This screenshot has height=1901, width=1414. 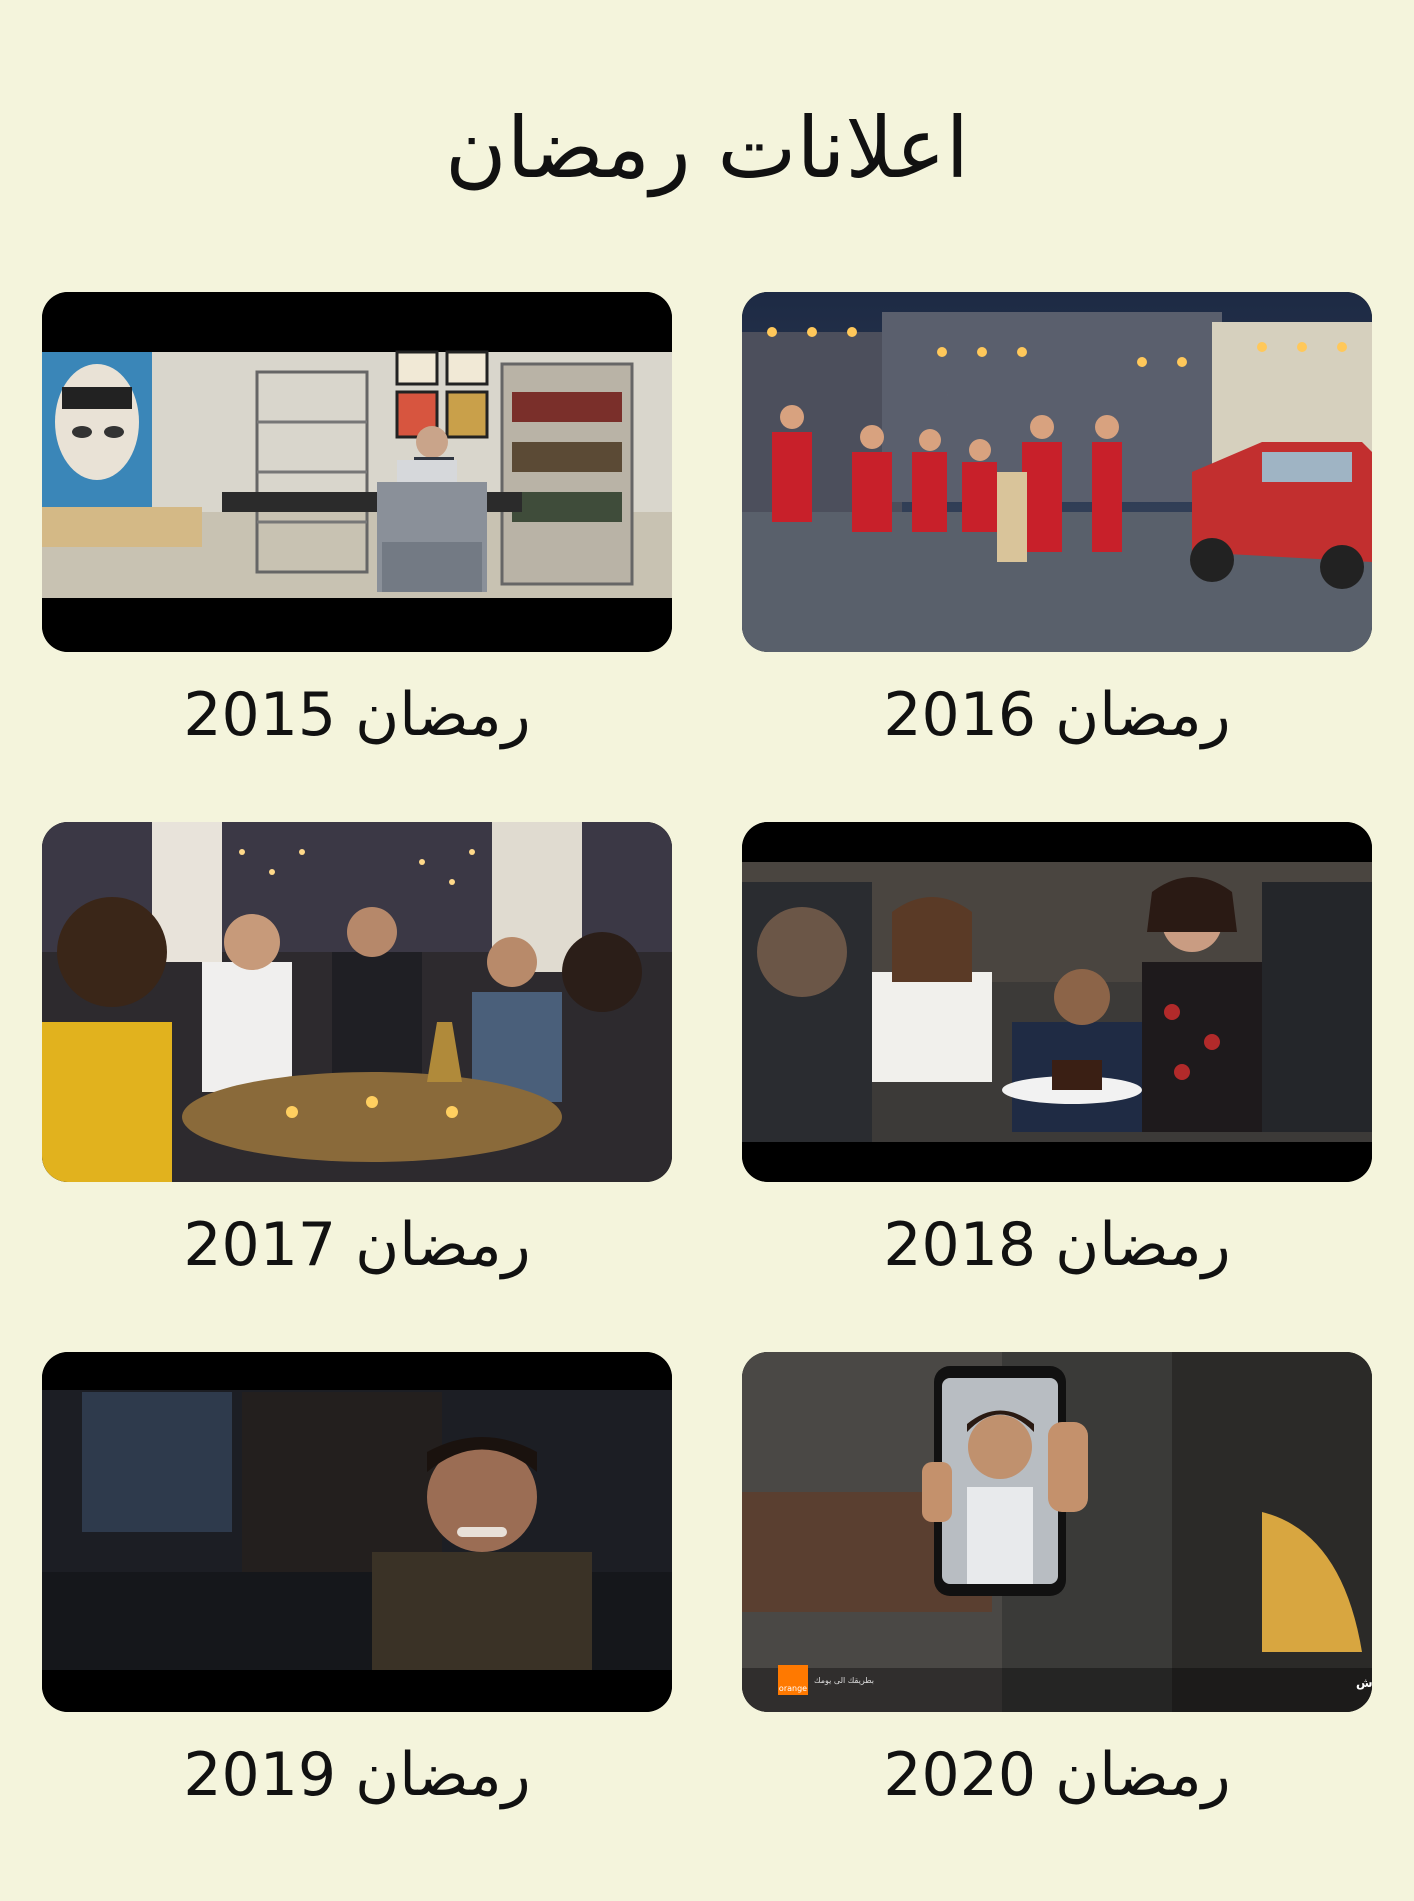 I want to click on ad-card-2018: رمضان 2018, so click(x=1057, y=1056).